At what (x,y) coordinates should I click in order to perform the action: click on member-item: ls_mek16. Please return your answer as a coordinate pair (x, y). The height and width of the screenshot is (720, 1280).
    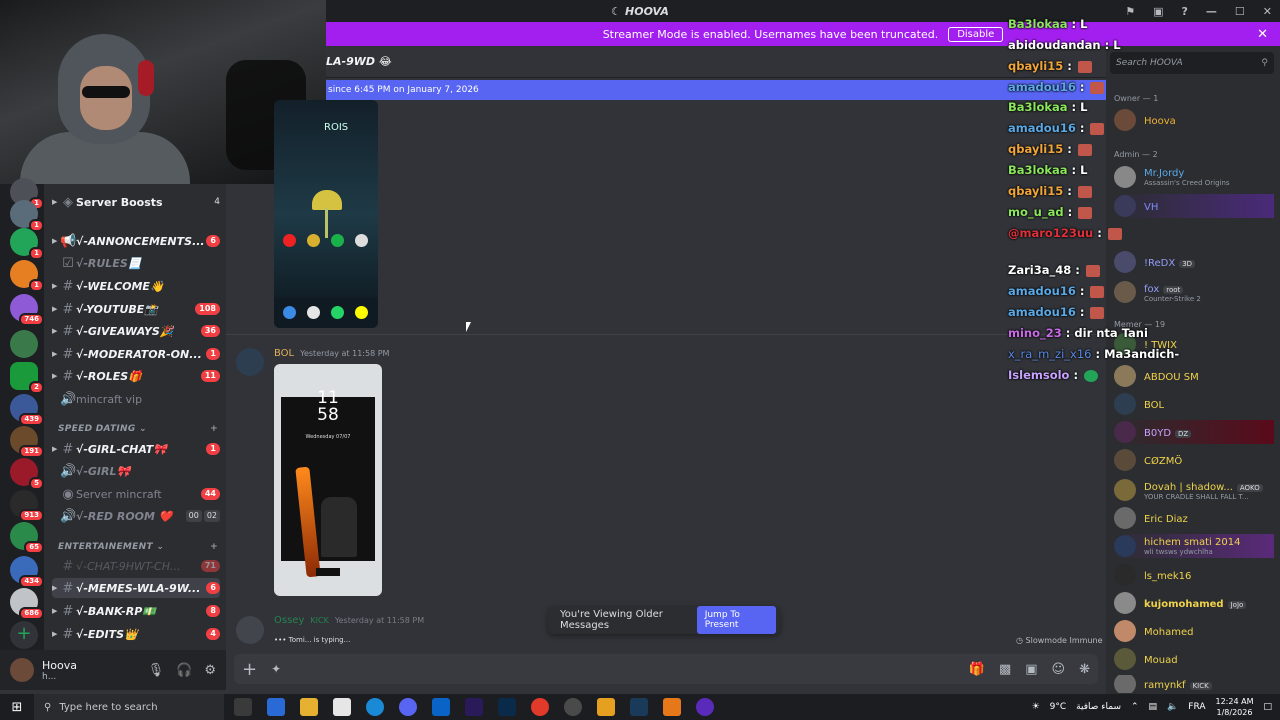
    Looking at the image, I should click on (1194, 575).